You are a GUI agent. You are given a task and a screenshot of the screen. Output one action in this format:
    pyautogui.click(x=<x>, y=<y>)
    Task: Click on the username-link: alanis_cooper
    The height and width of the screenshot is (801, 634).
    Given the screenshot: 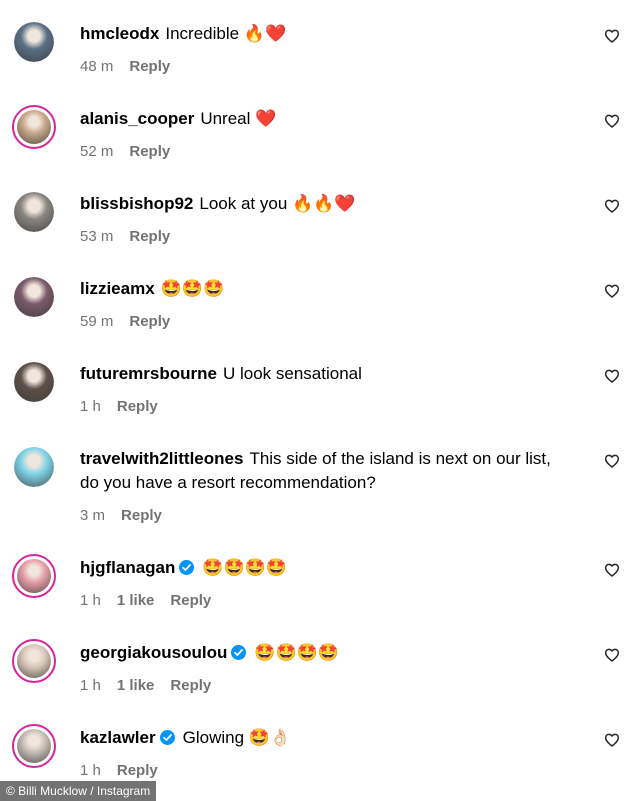 What is the action you would take?
    pyautogui.click(x=137, y=118)
    